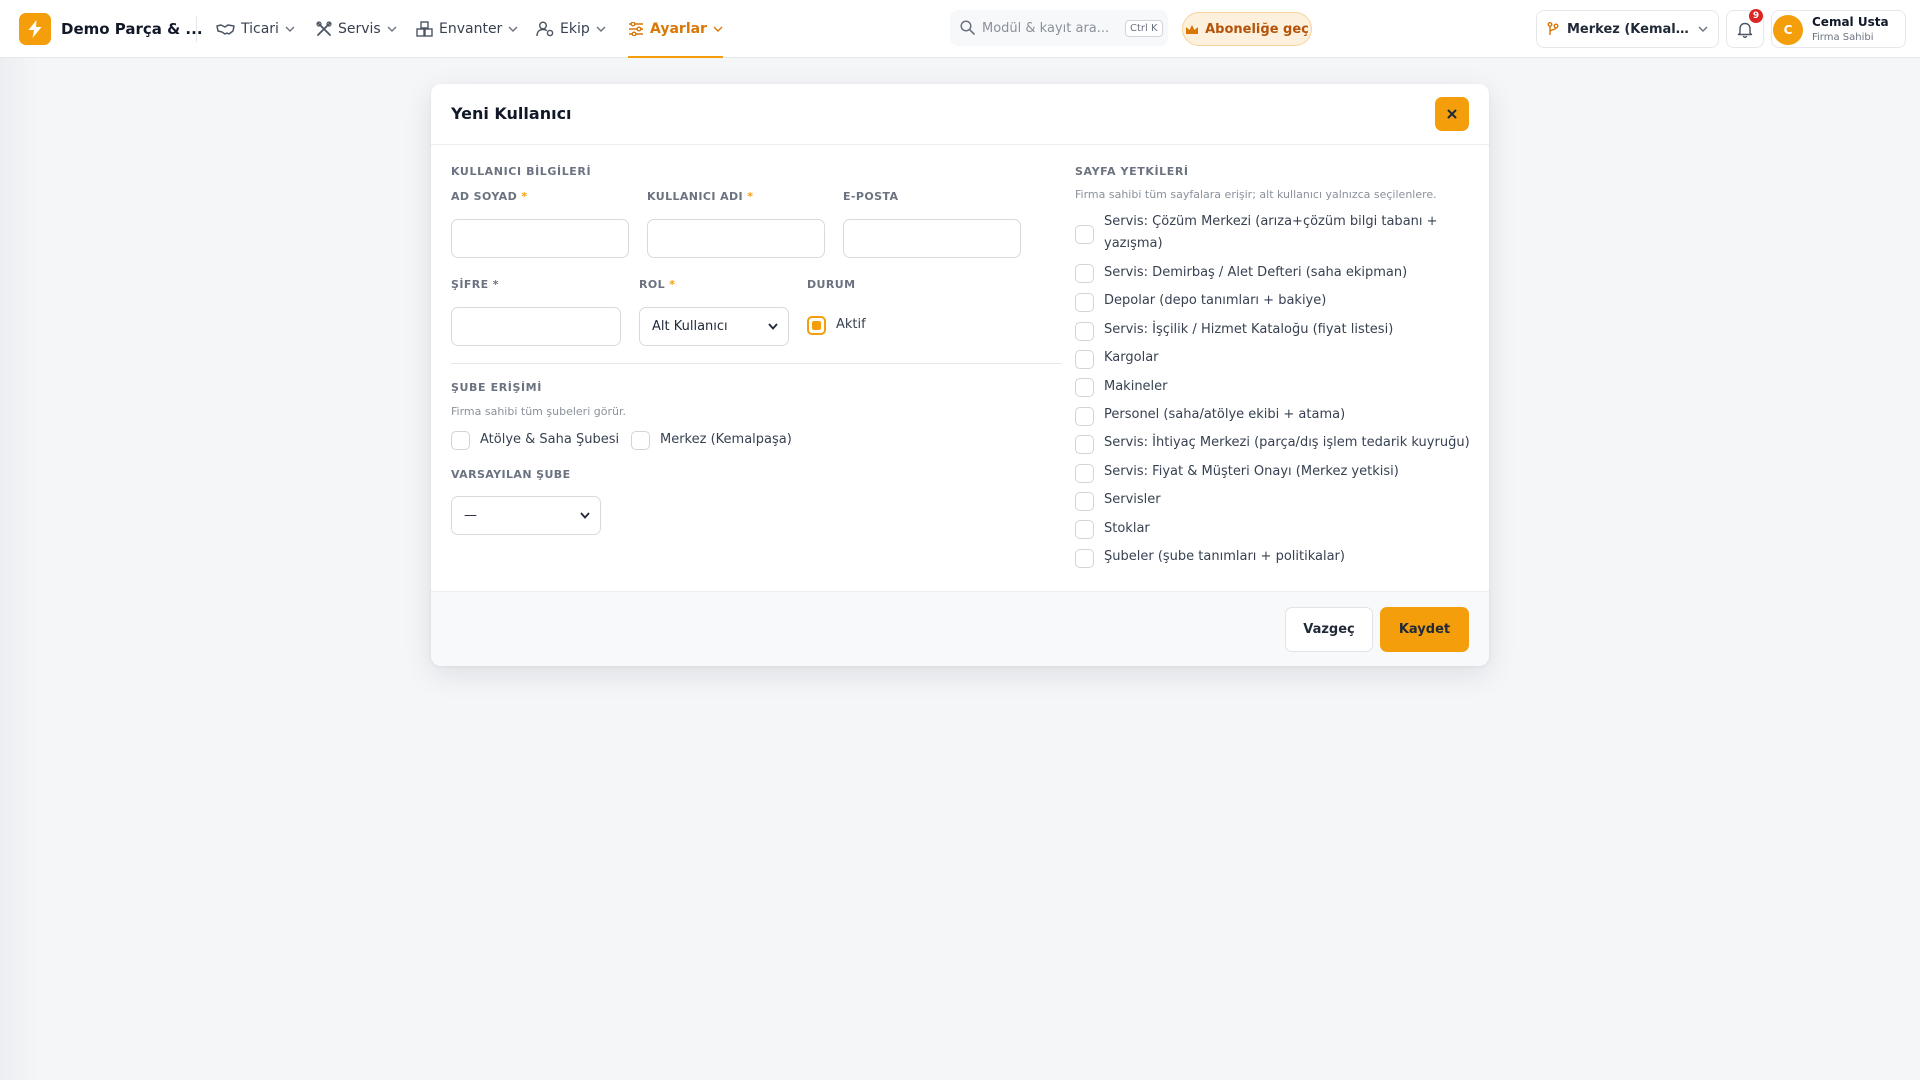 Image resolution: width=1920 pixels, height=1080 pixels. I want to click on branch-label-atolye: Atölye & Saha Şubesi, so click(550, 439).